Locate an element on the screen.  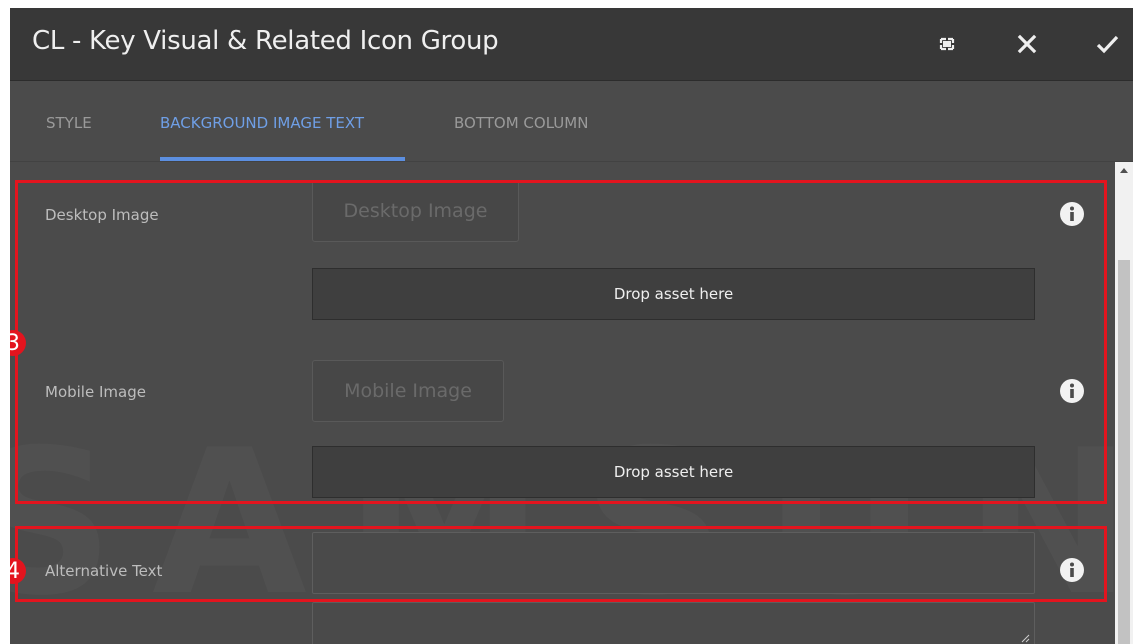
fullscreen-icon is located at coordinates (947, 44).